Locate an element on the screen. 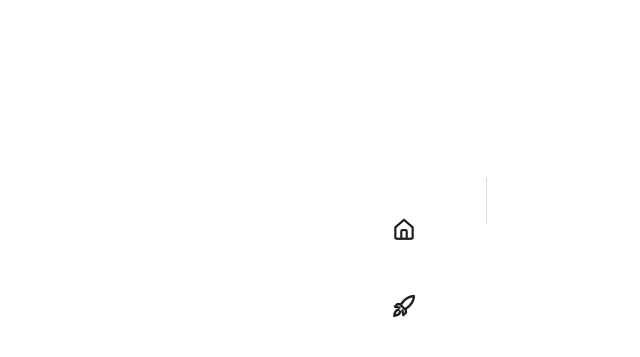  rocket-icon is located at coordinates (404, 306).